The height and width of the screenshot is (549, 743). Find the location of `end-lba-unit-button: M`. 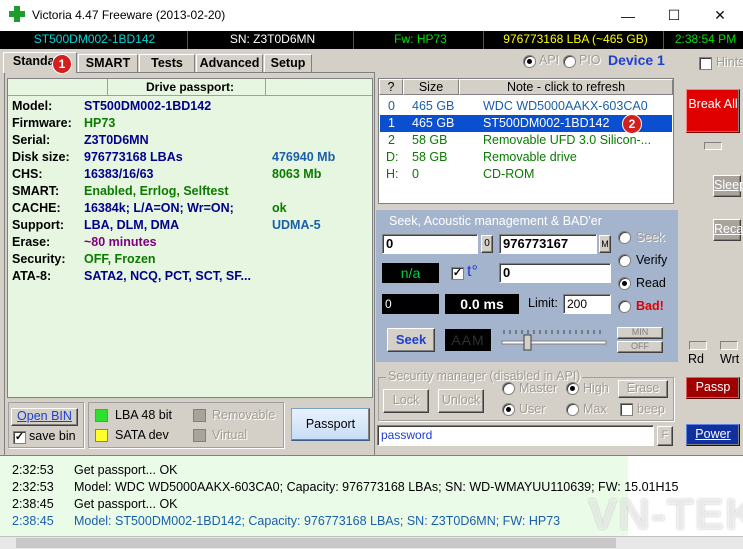

end-lba-unit-button: M is located at coordinates (605, 244).